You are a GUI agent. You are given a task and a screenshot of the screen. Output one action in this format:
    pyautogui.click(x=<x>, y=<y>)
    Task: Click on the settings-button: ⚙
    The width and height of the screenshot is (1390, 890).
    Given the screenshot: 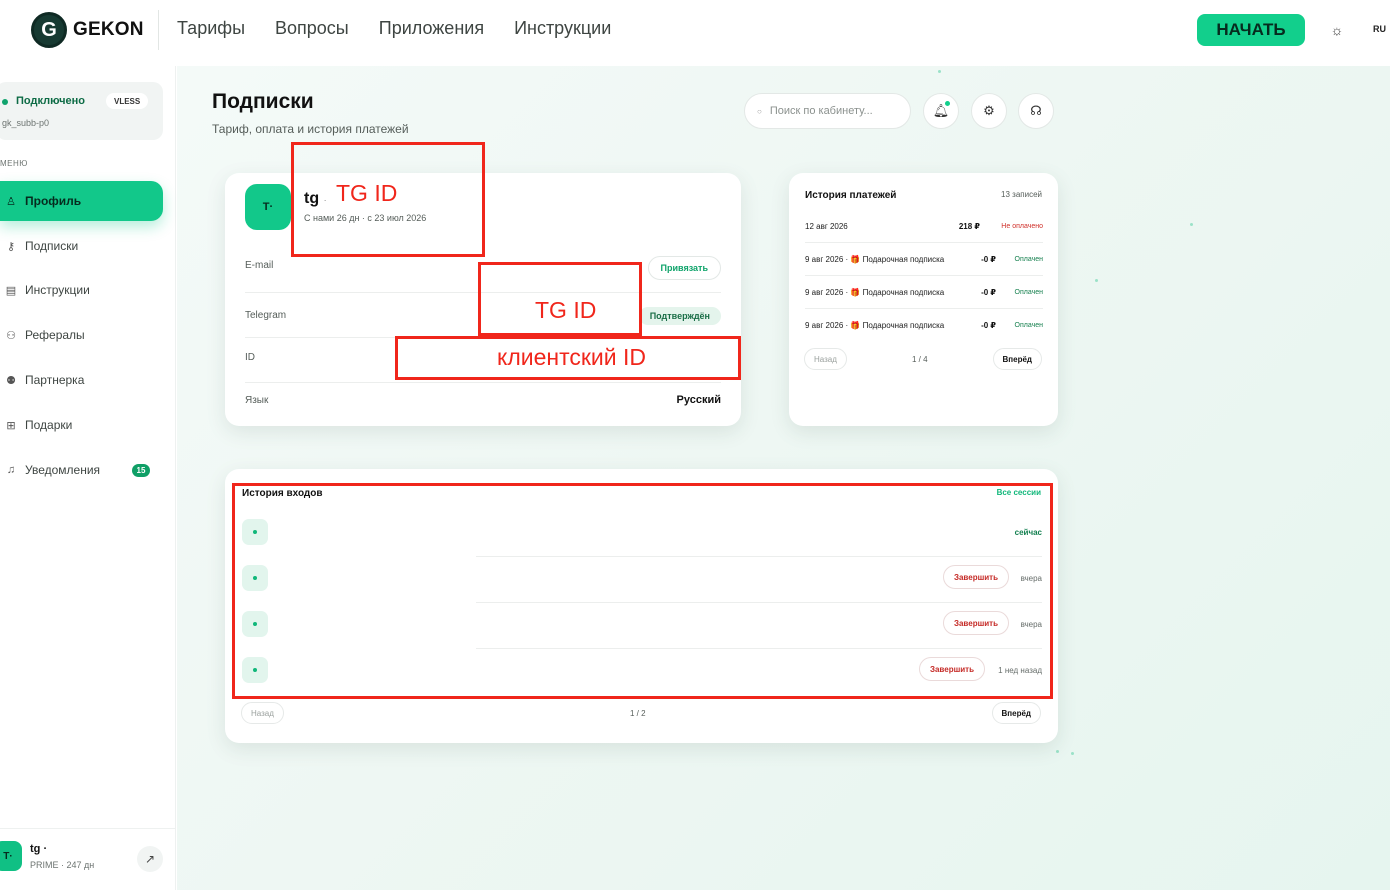 What is the action you would take?
    pyautogui.click(x=989, y=111)
    